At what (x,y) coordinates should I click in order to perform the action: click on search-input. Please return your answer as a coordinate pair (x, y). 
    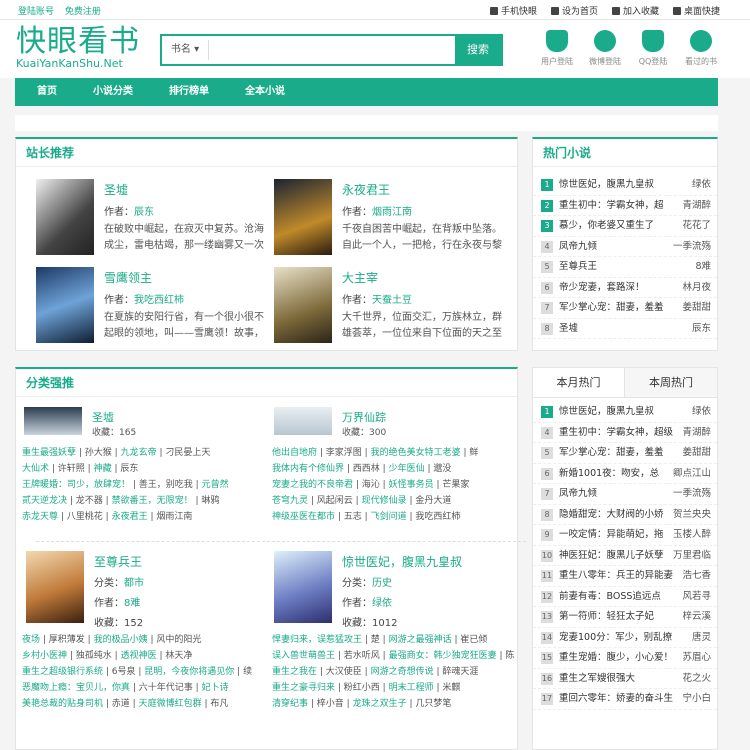
    Looking at the image, I should click on (331, 50).